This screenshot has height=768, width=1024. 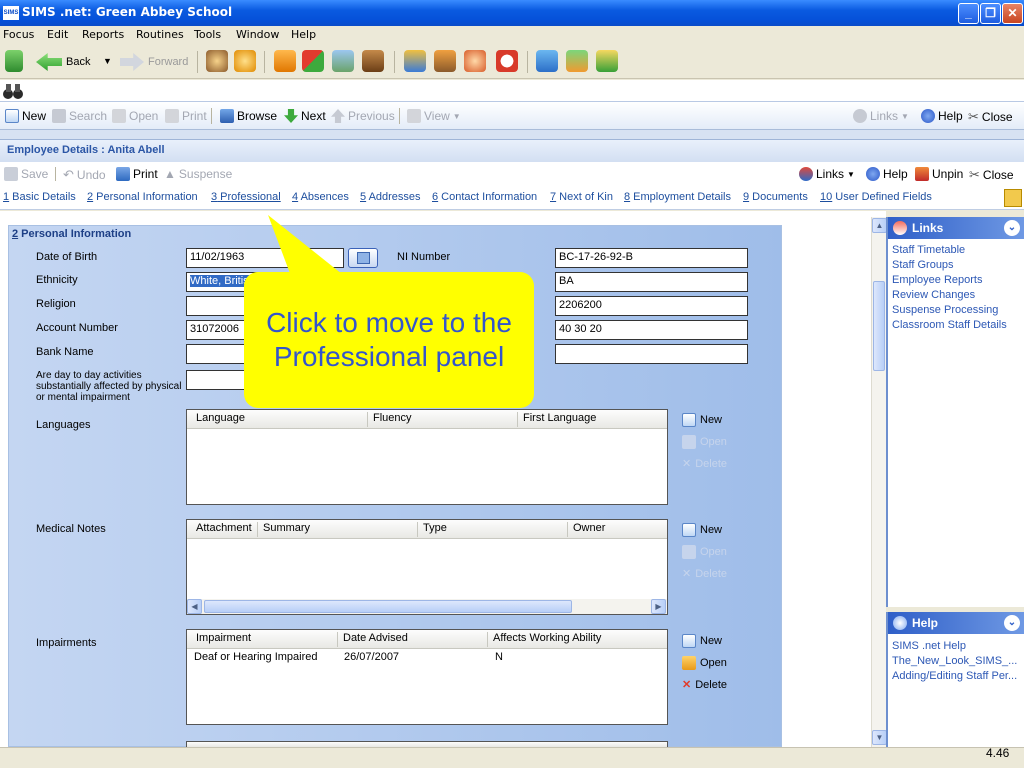 What do you see at coordinates (651, 354) in the screenshot?
I see `empty-field` at bounding box center [651, 354].